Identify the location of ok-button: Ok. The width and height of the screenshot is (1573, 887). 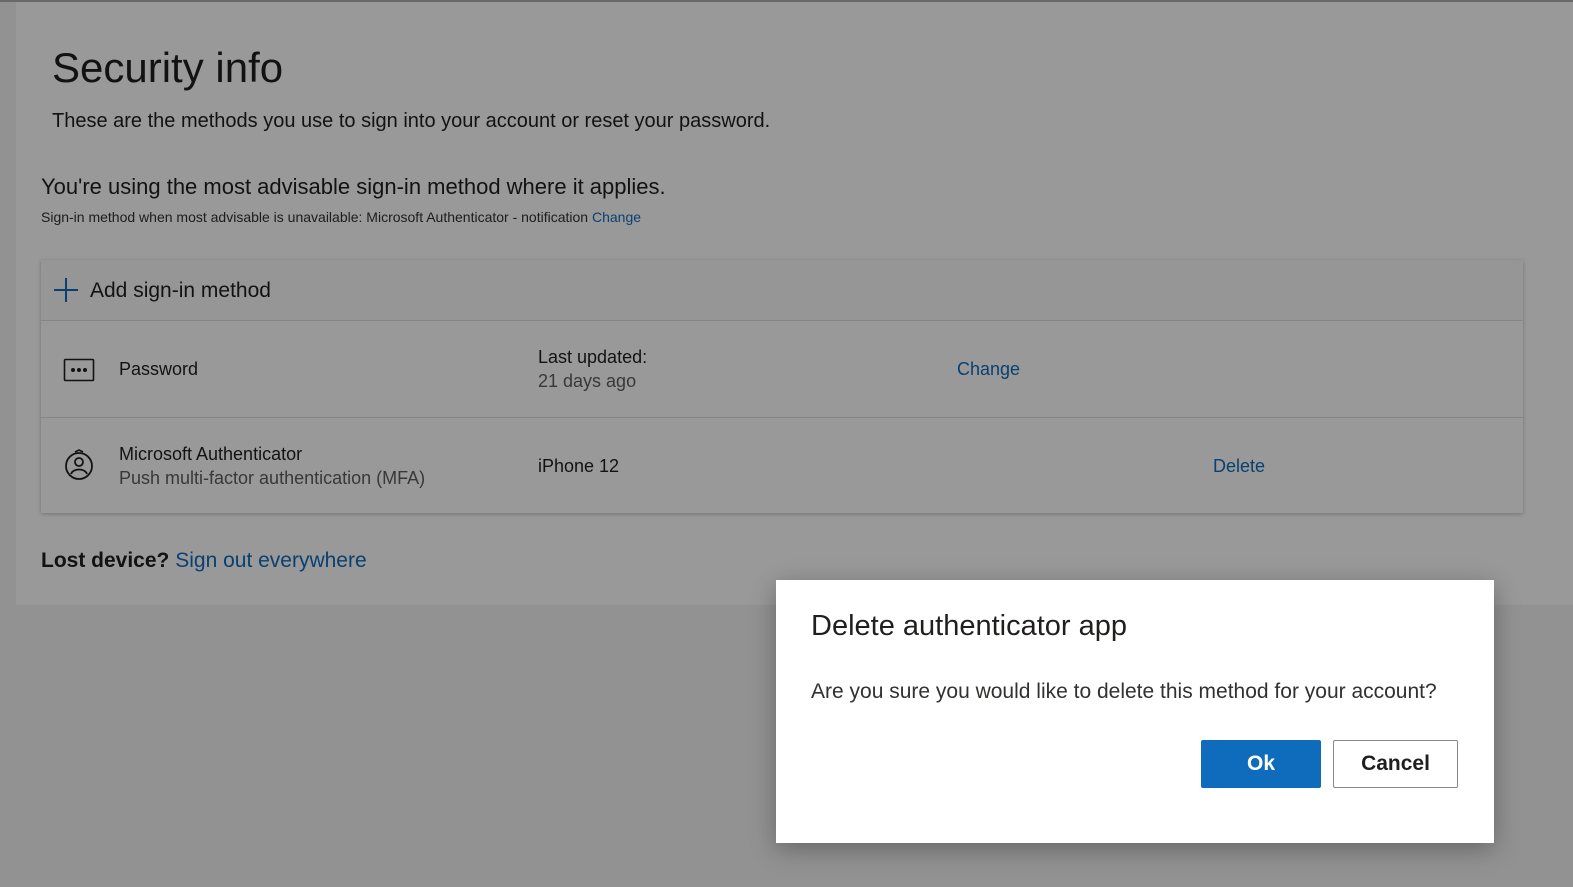
(1261, 764).